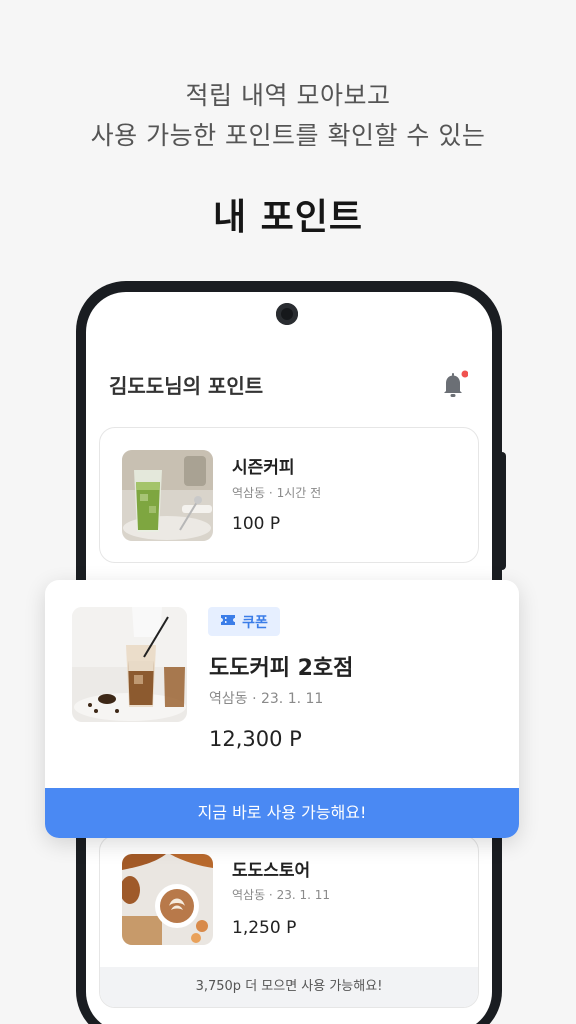 The height and width of the screenshot is (1024, 576). Describe the element at coordinates (255, 622) in the screenshot. I see `badge-label: 쿠폰` at that location.